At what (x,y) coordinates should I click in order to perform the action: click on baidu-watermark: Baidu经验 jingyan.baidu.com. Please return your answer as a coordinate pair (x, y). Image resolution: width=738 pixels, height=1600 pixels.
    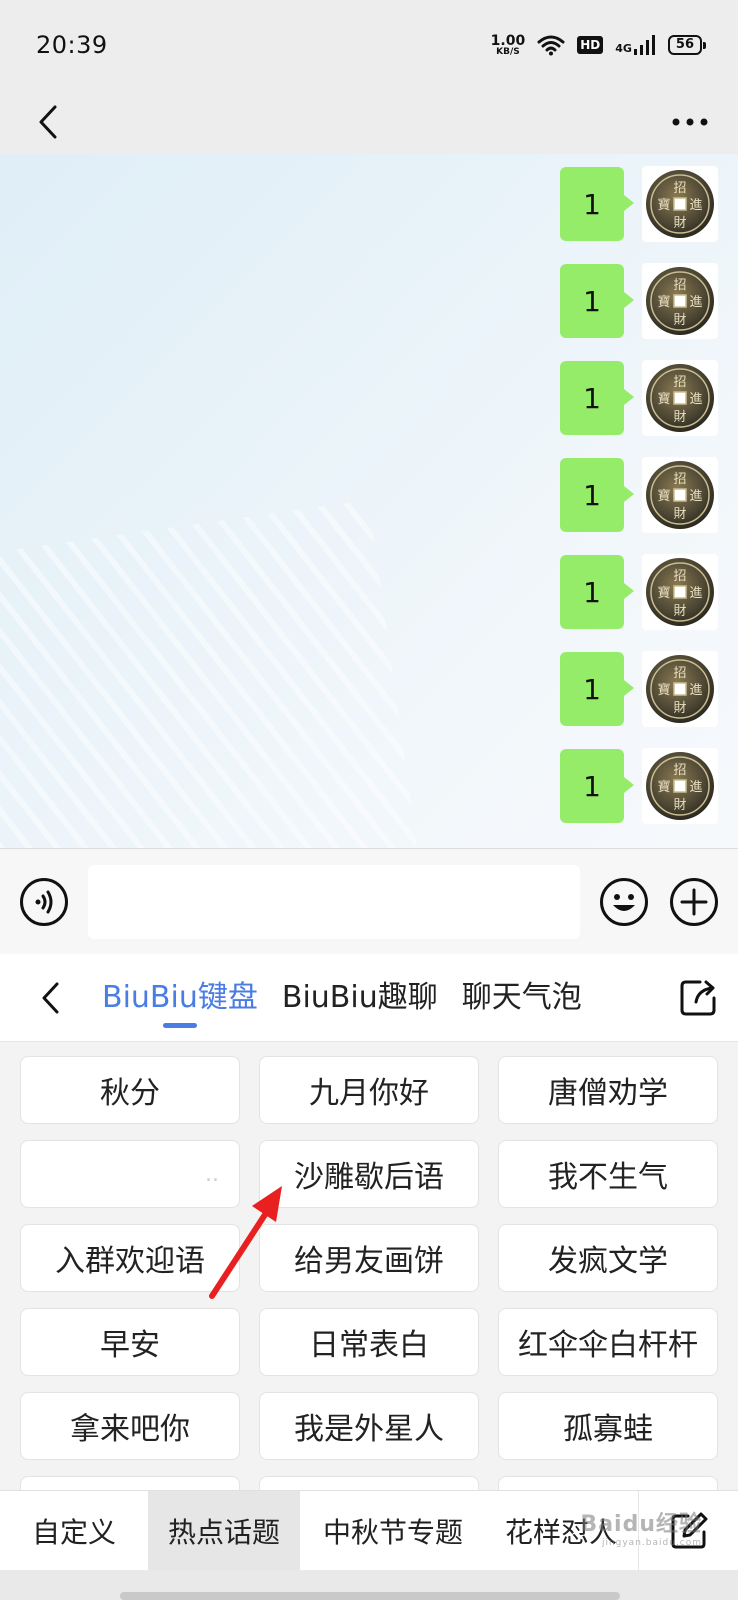
    Looking at the image, I should click on (641, 1527).